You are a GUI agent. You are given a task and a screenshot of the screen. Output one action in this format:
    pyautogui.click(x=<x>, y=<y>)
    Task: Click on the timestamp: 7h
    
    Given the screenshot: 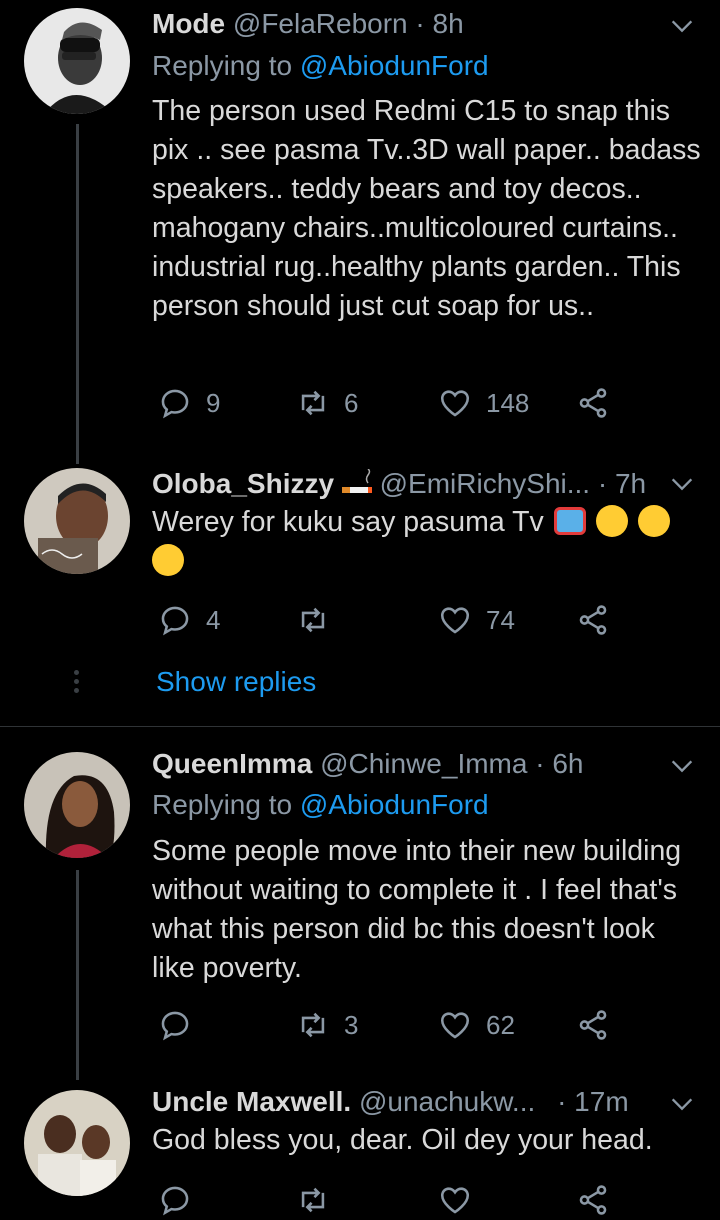 What is the action you would take?
    pyautogui.click(x=630, y=483)
    